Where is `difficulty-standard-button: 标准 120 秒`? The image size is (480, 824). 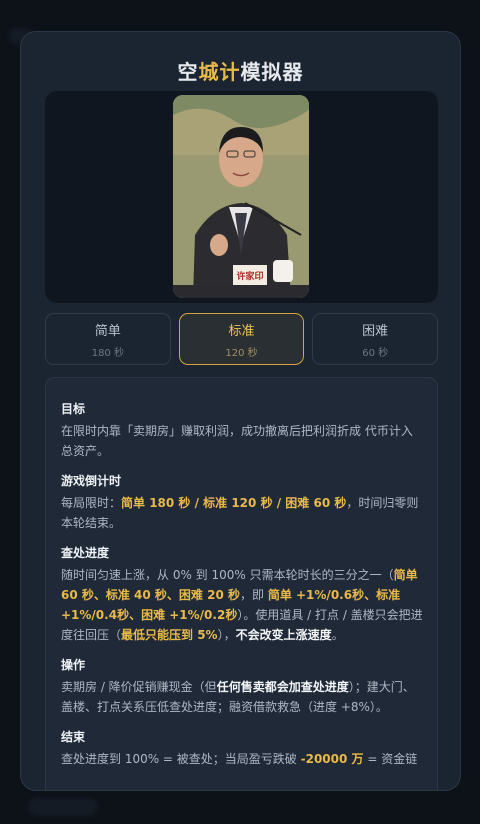
difficulty-standard-button: 标准 120 秒 is located at coordinates (241, 339).